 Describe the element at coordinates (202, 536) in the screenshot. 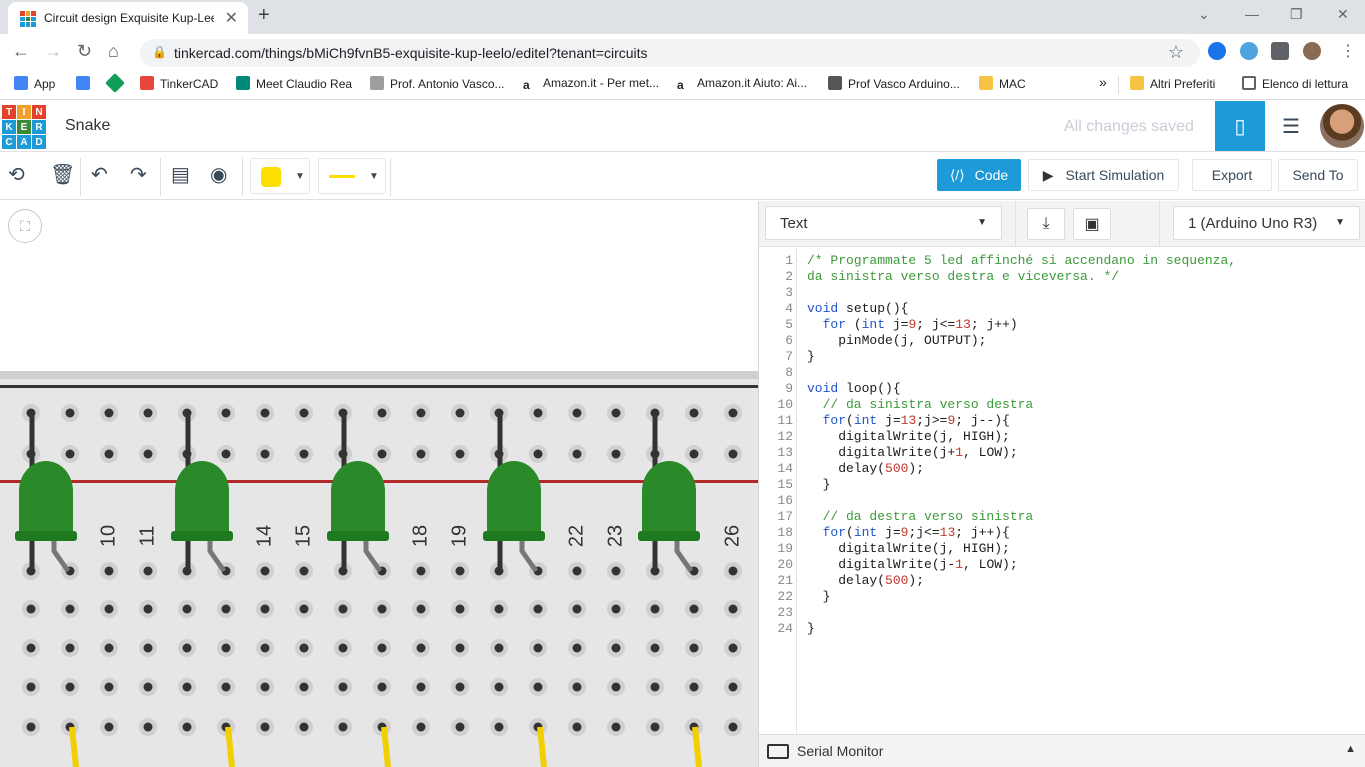

I see `led-base` at that location.